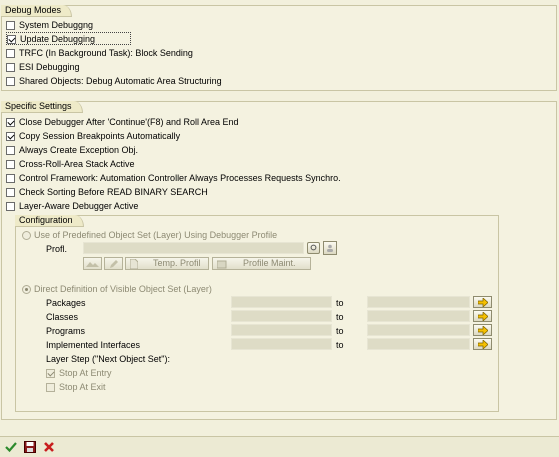 The width and height of the screenshot is (559, 457). I want to click on profile-maint-button: Profile Maint., so click(261, 263).